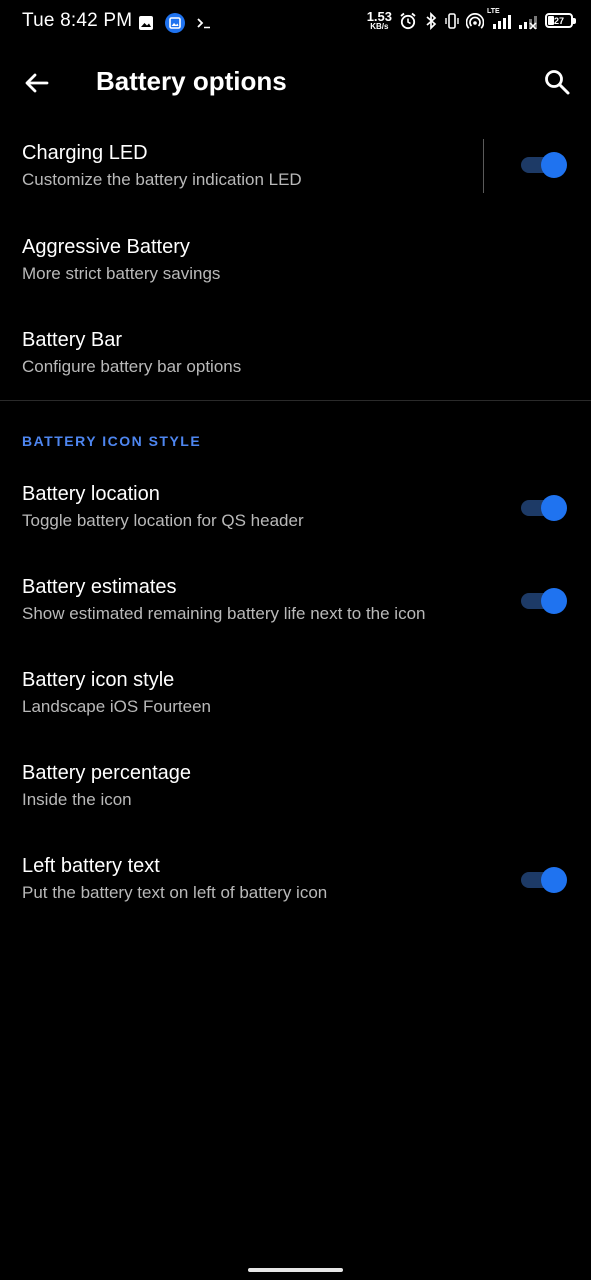  Describe the element at coordinates (544, 508) in the screenshot. I see `battery-location-toggle` at that location.